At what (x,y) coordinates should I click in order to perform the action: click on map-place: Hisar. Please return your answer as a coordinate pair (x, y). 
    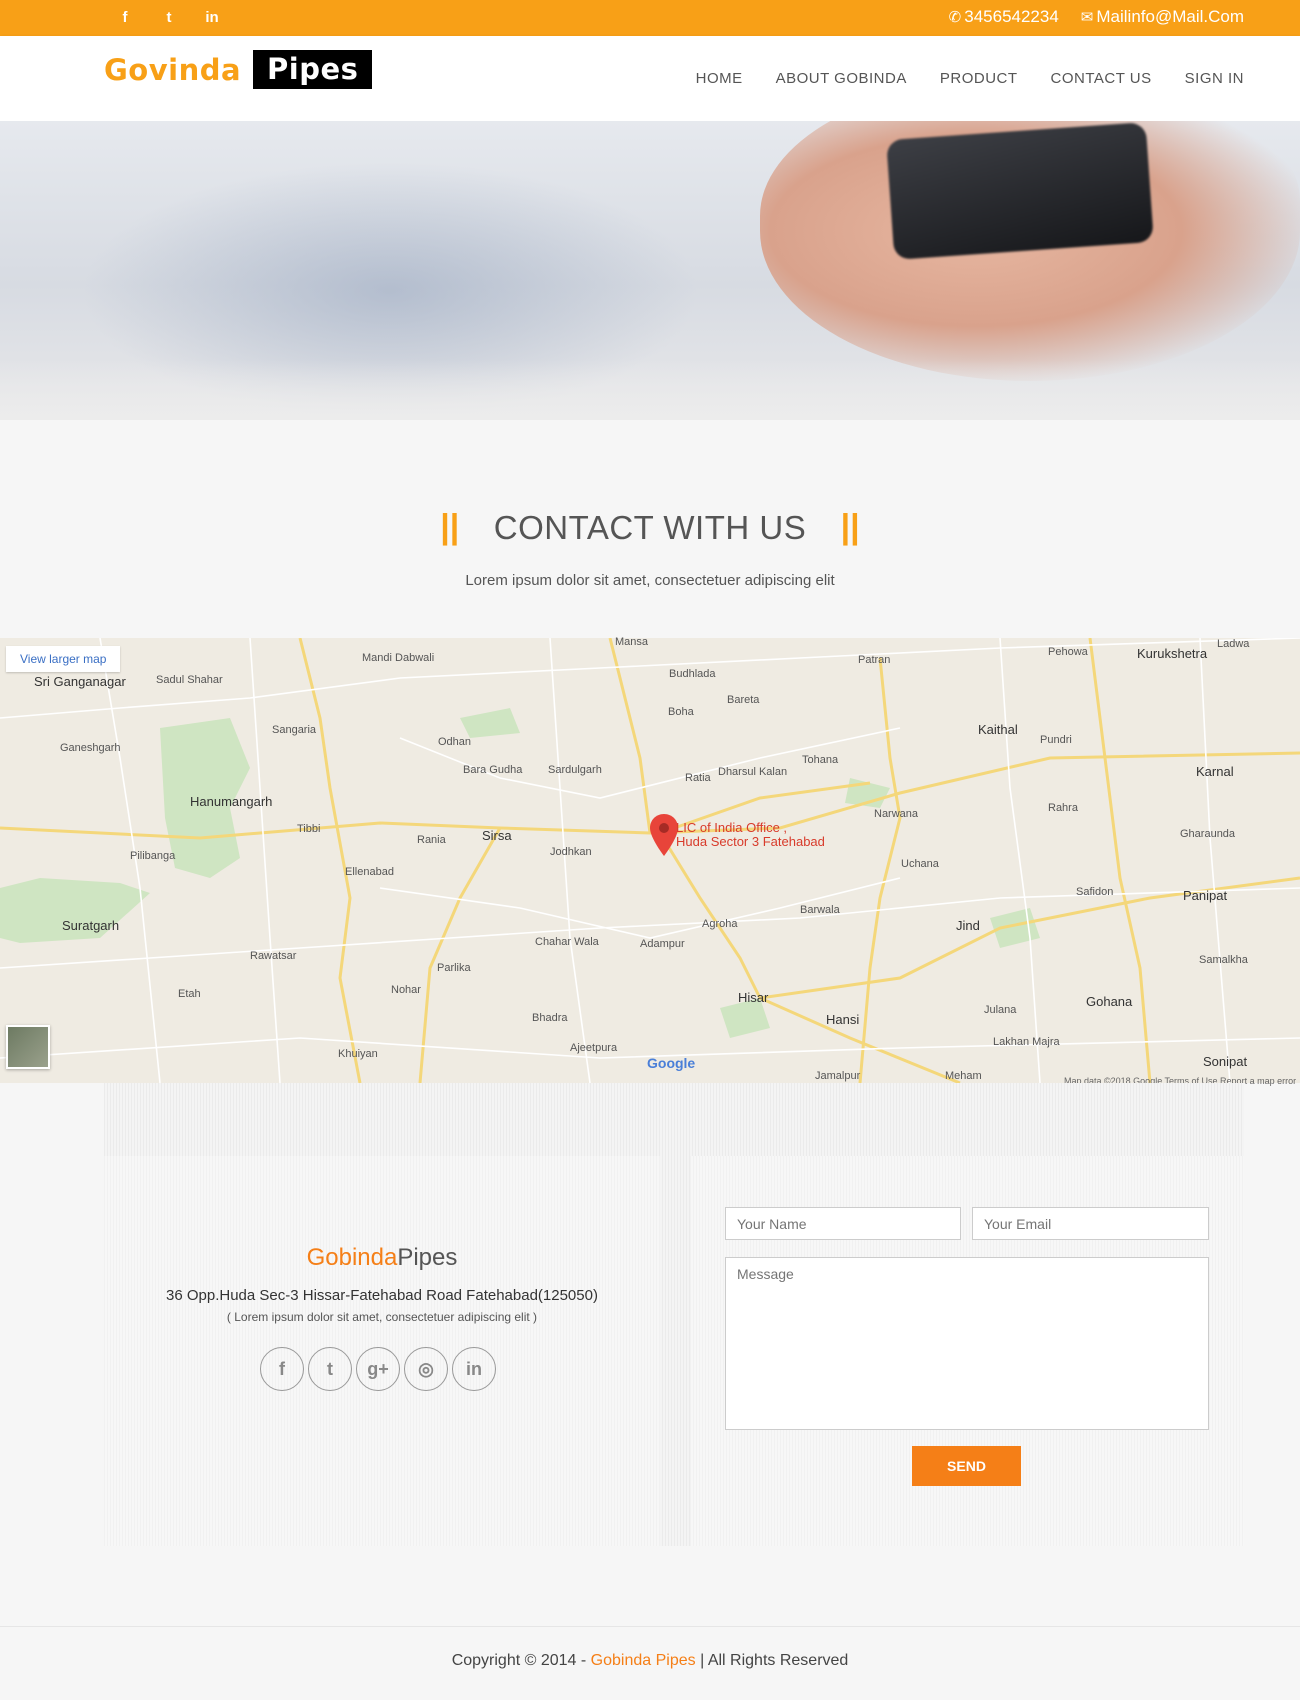
    Looking at the image, I should click on (753, 997).